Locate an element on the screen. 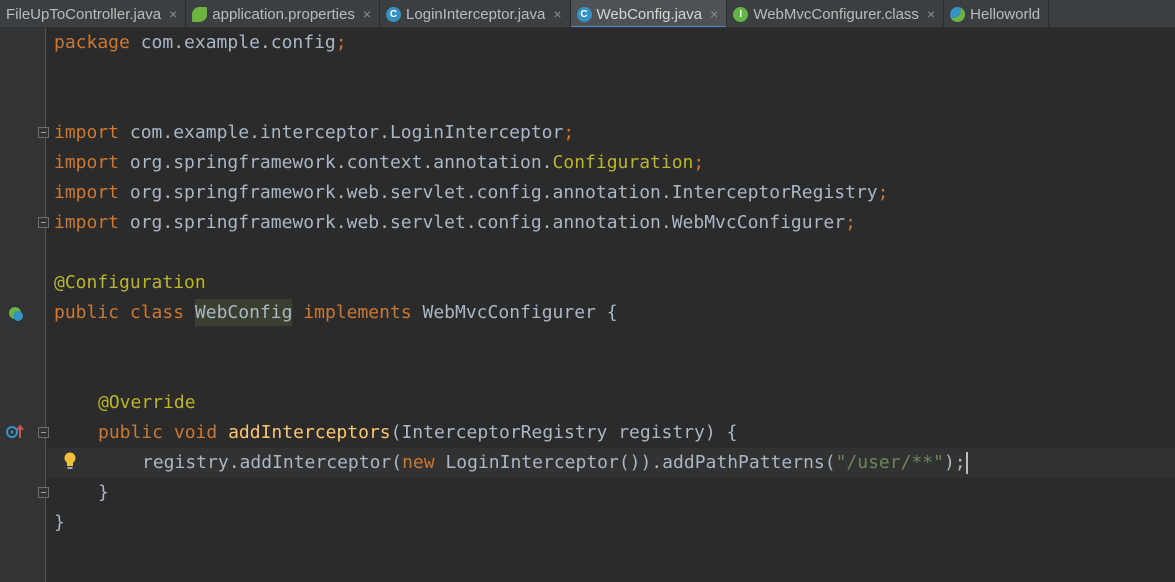 This screenshot has width=1175, height=582. tab-application-properties: application.properties × is located at coordinates (283, 13).